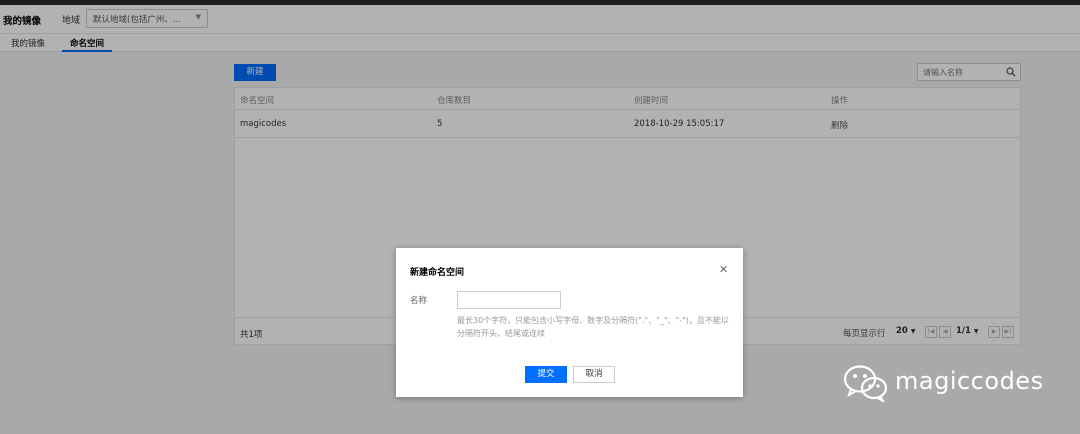  What do you see at coordinates (546, 374) in the screenshot?
I see `submit-button: 提交` at bounding box center [546, 374].